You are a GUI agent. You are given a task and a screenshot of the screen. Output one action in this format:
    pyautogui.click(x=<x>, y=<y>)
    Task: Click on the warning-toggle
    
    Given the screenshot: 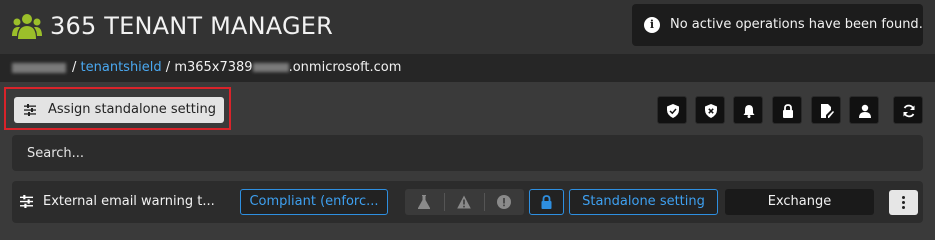 What is the action you would take?
    pyautogui.click(x=464, y=202)
    